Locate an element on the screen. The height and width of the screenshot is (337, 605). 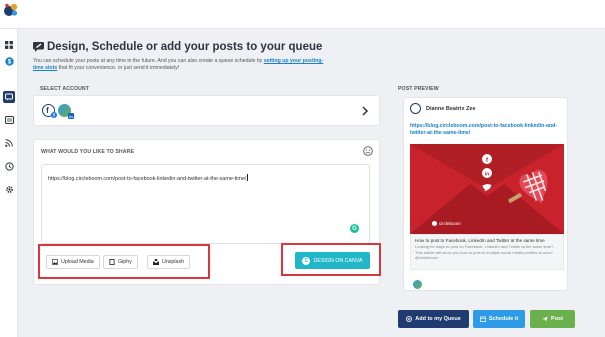
text-caret is located at coordinates (248, 177).